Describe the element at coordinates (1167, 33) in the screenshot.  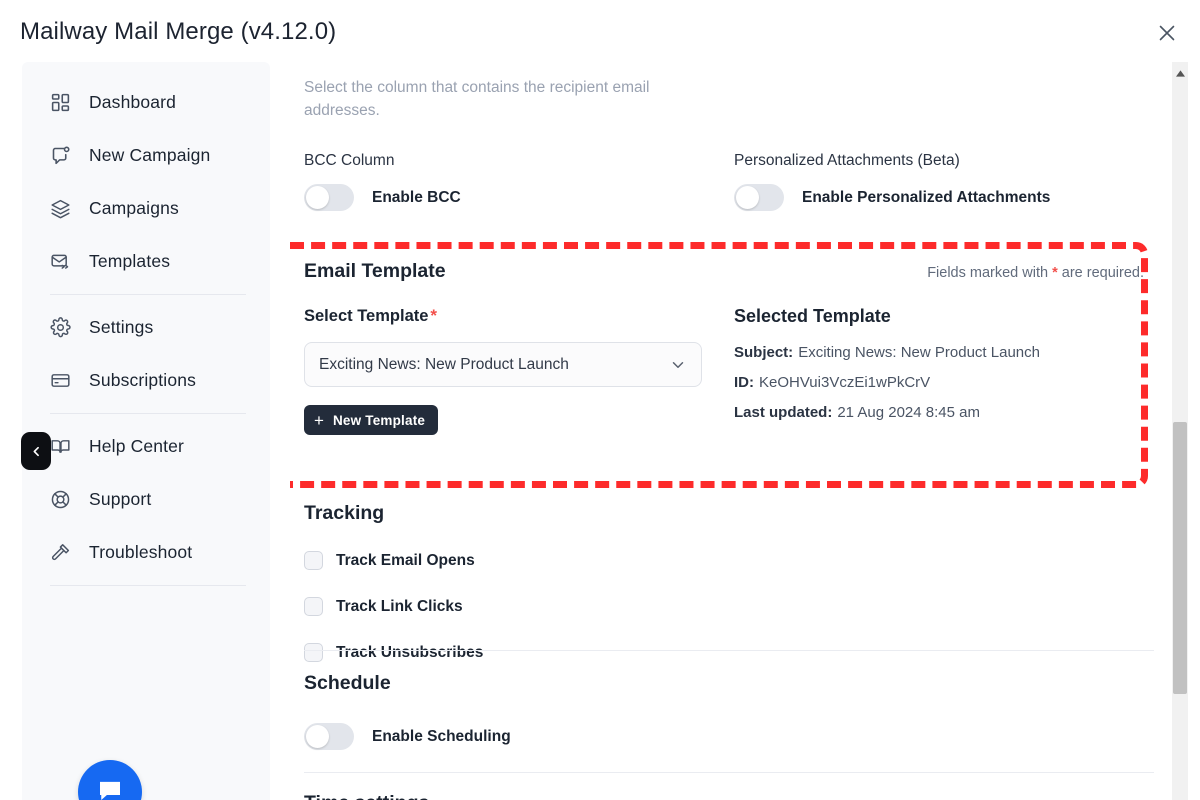
I see `close-icon` at that location.